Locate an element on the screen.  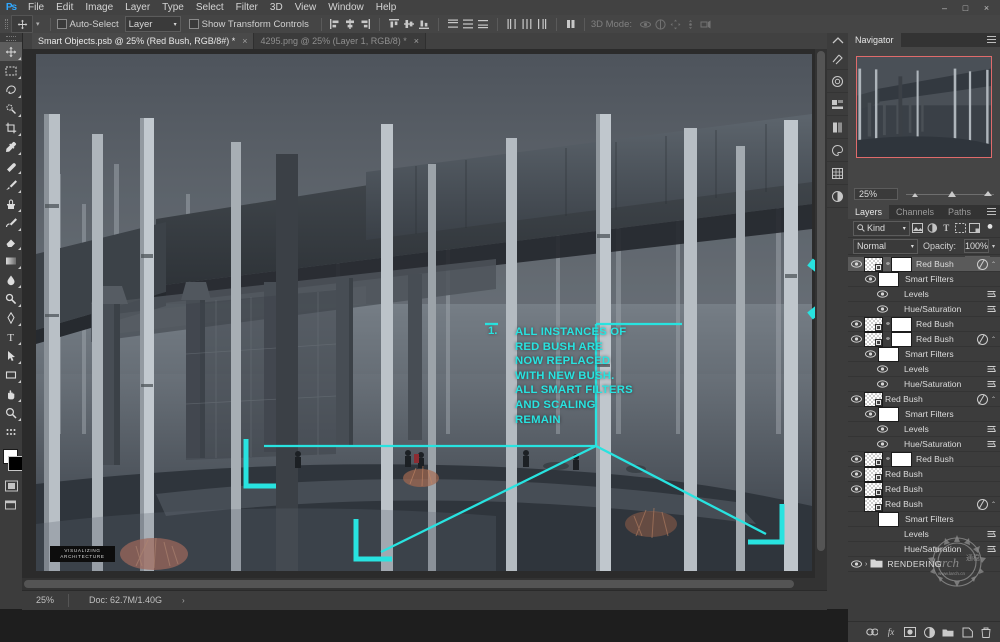
close-icon: × is located at coordinates (244, 41).